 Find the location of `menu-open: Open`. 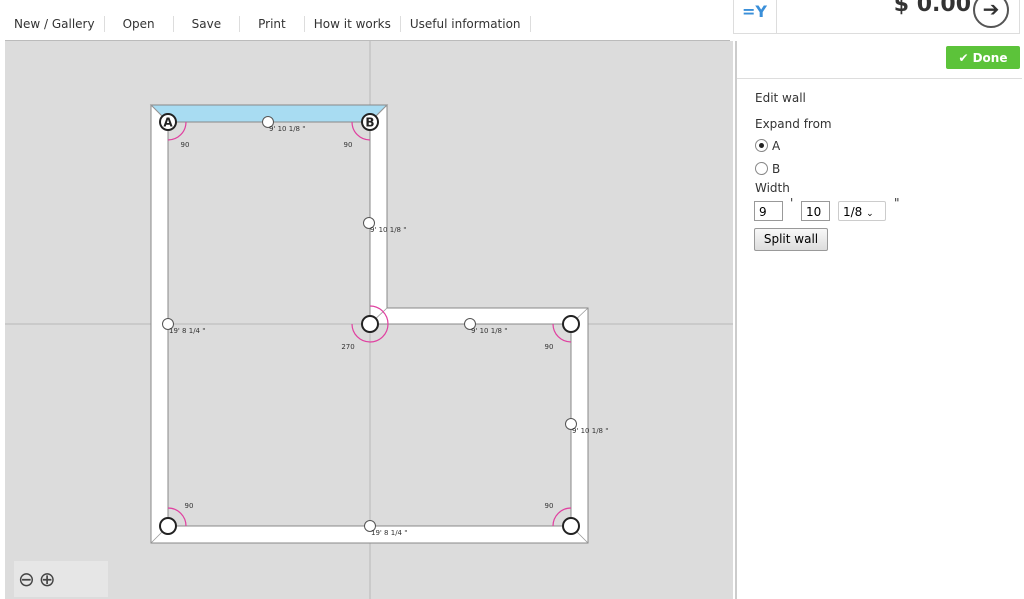

menu-open: Open is located at coordinates (139, 24).